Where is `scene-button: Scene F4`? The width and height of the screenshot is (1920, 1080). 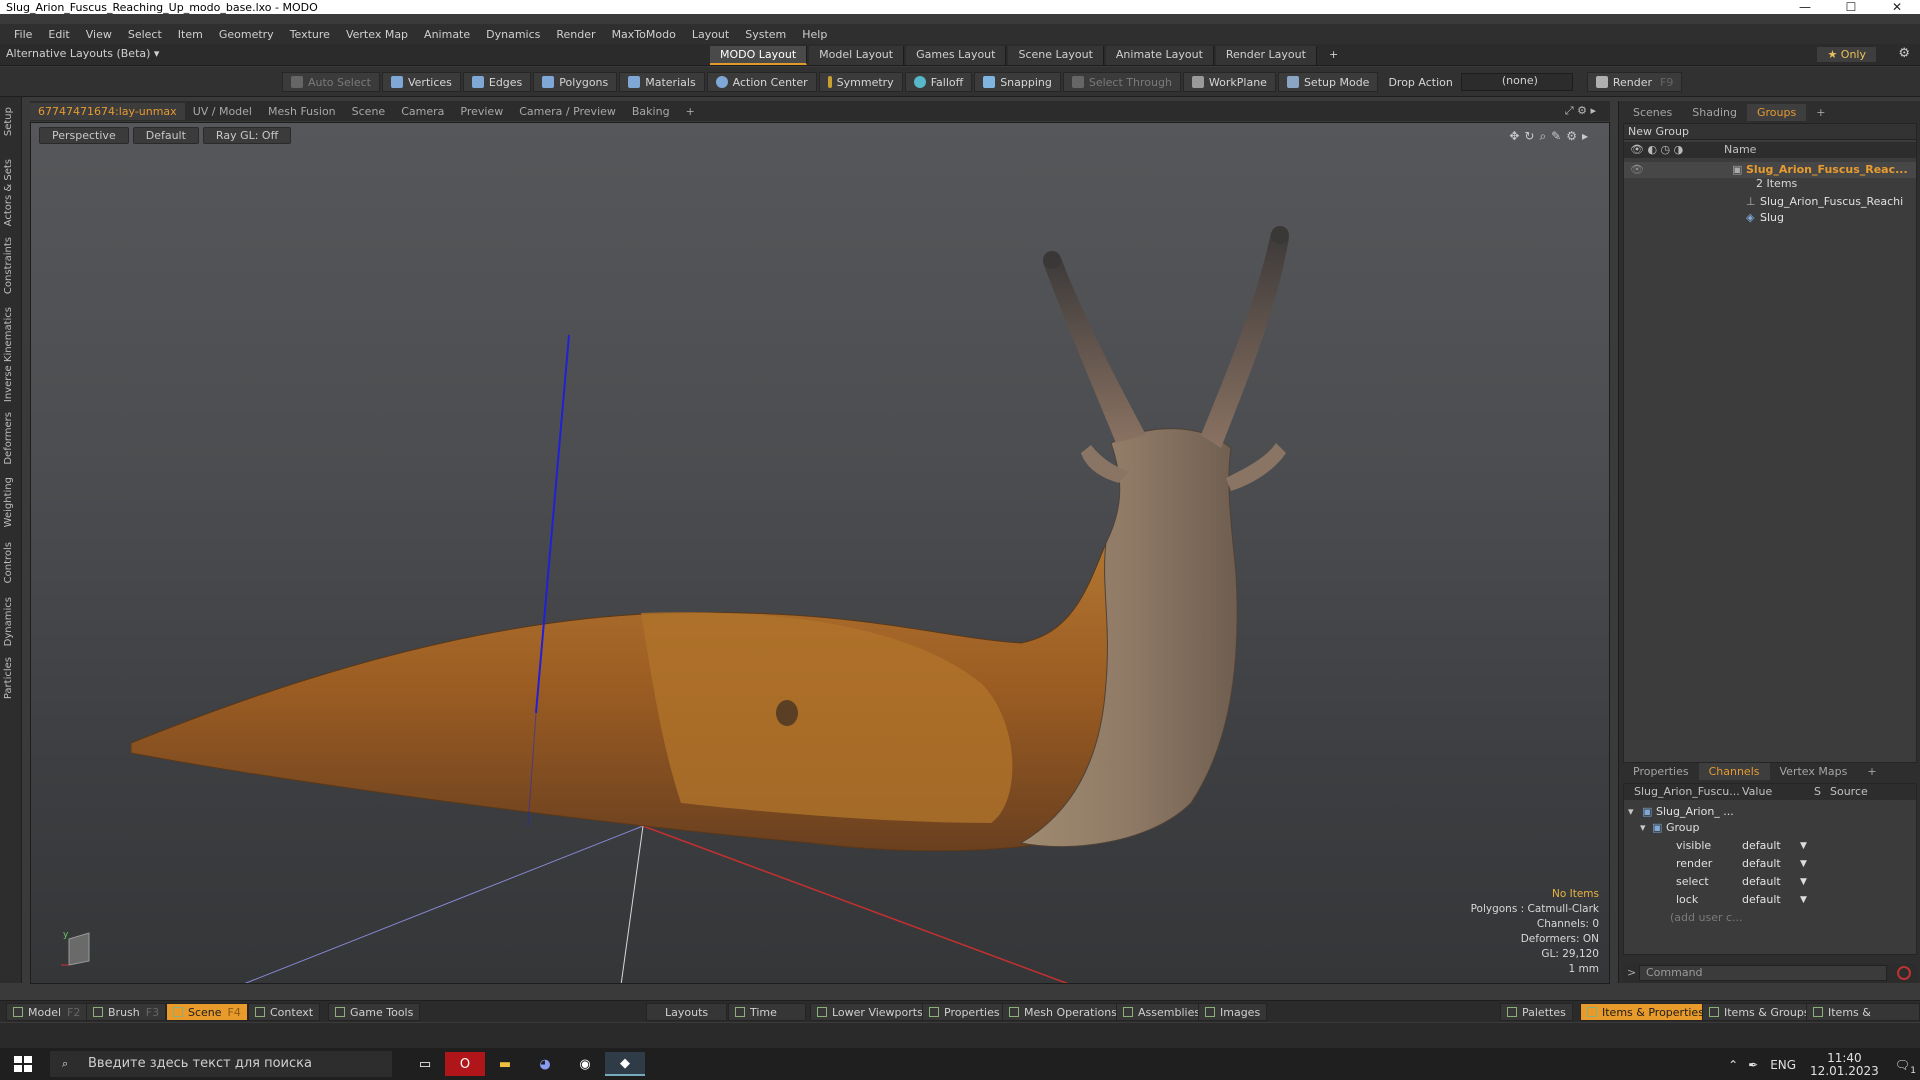
scene-button: Scene F4 is located at coordinates (207, 1012).